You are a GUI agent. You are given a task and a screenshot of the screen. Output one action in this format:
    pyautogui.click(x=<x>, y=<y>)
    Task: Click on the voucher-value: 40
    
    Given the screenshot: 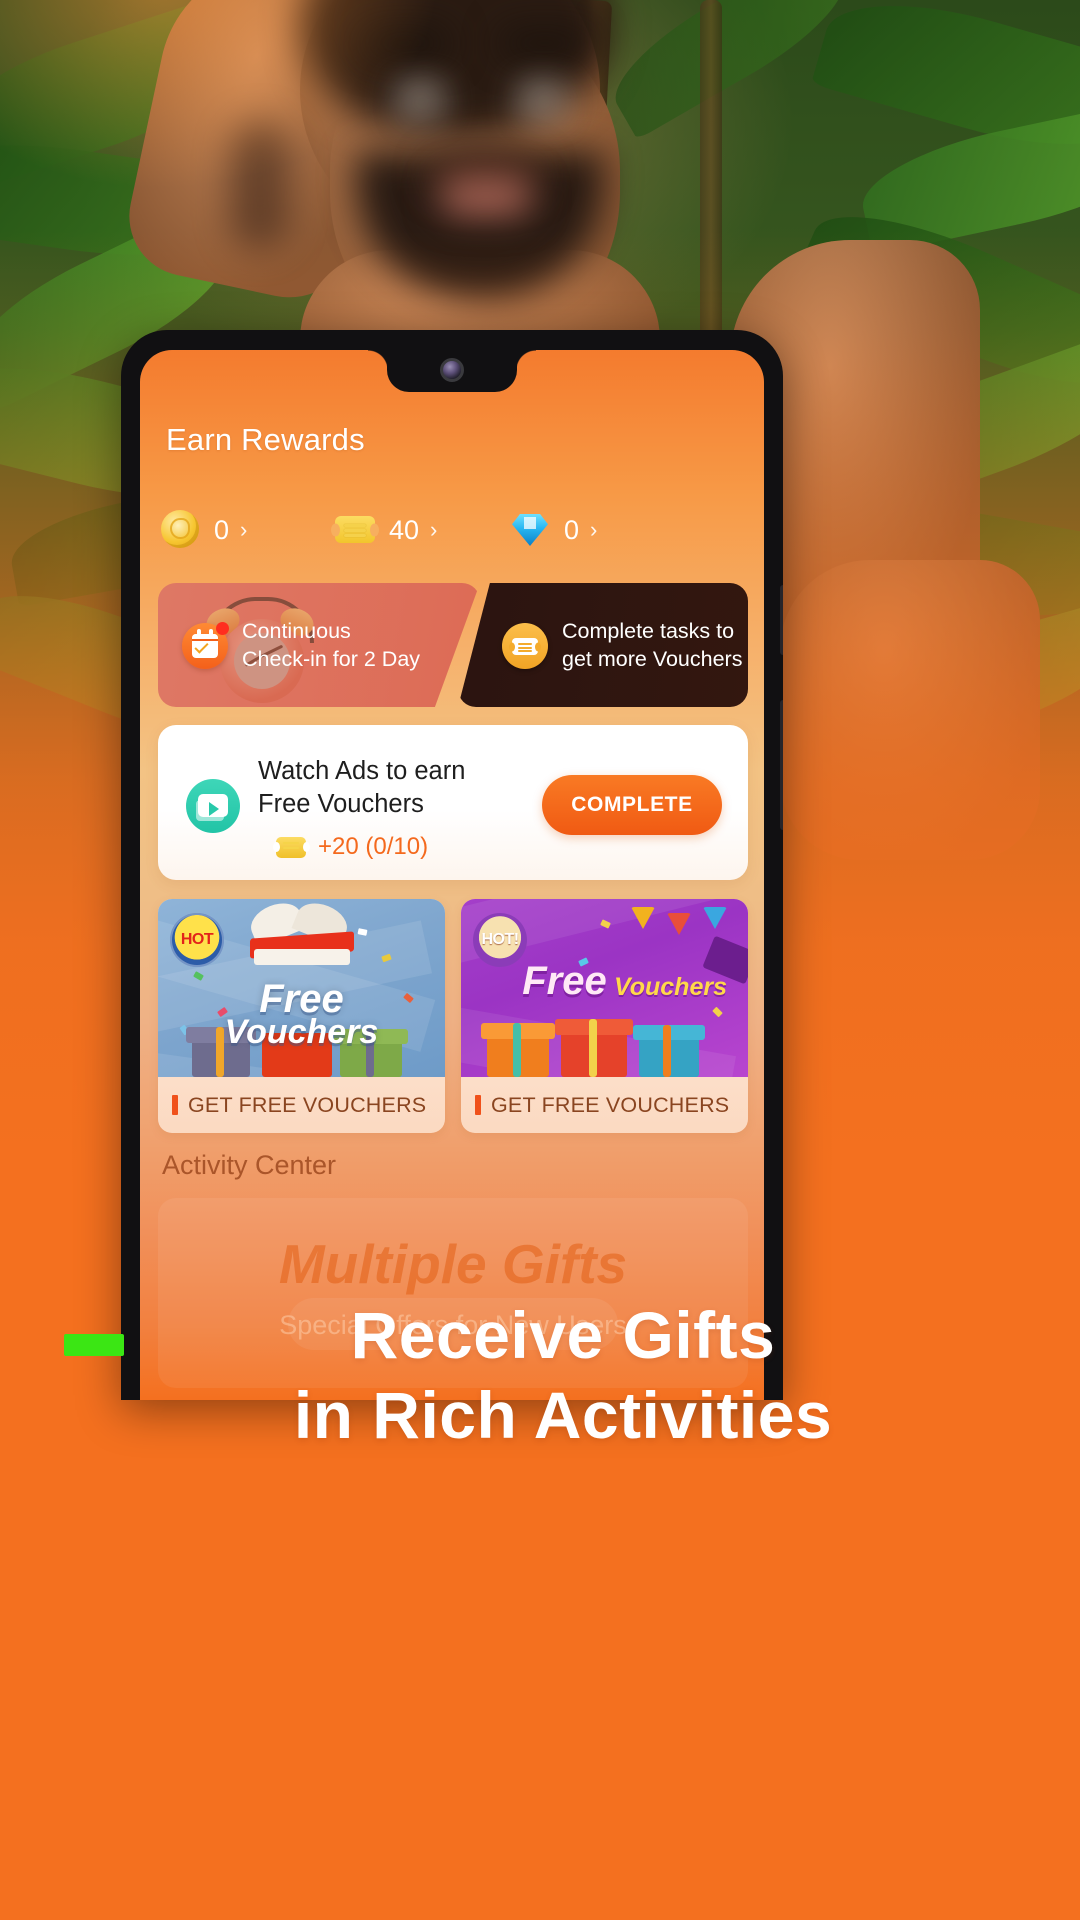 What is the action you would take?
    pyautogui.click(x=404, y=529)
    